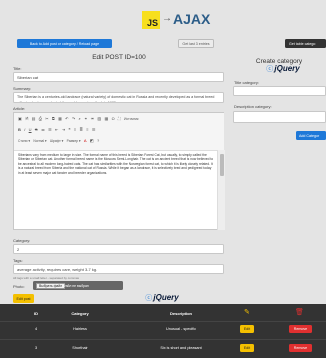 This screenshot has width=326, height=358. What do you see at coordinates (162, 297) in the screenshot?
I see `table-jquery-logo: ⓒ jQuery` at bounding box center [162, 297].